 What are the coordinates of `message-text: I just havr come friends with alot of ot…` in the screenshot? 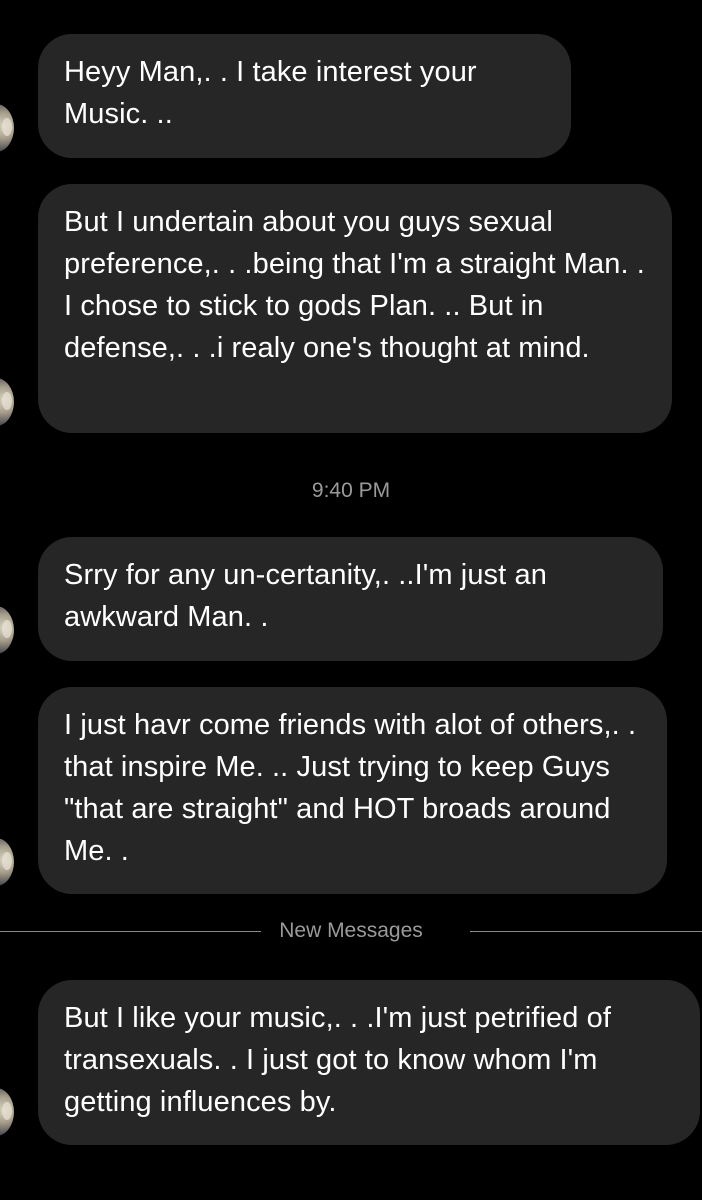 It's located at (350, 788).